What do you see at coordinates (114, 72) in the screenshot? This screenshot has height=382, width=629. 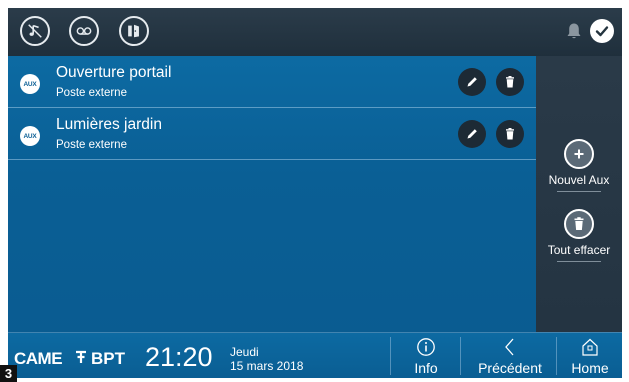 I see `item-title: Ouverture portail` at bounding box center [114, 72].